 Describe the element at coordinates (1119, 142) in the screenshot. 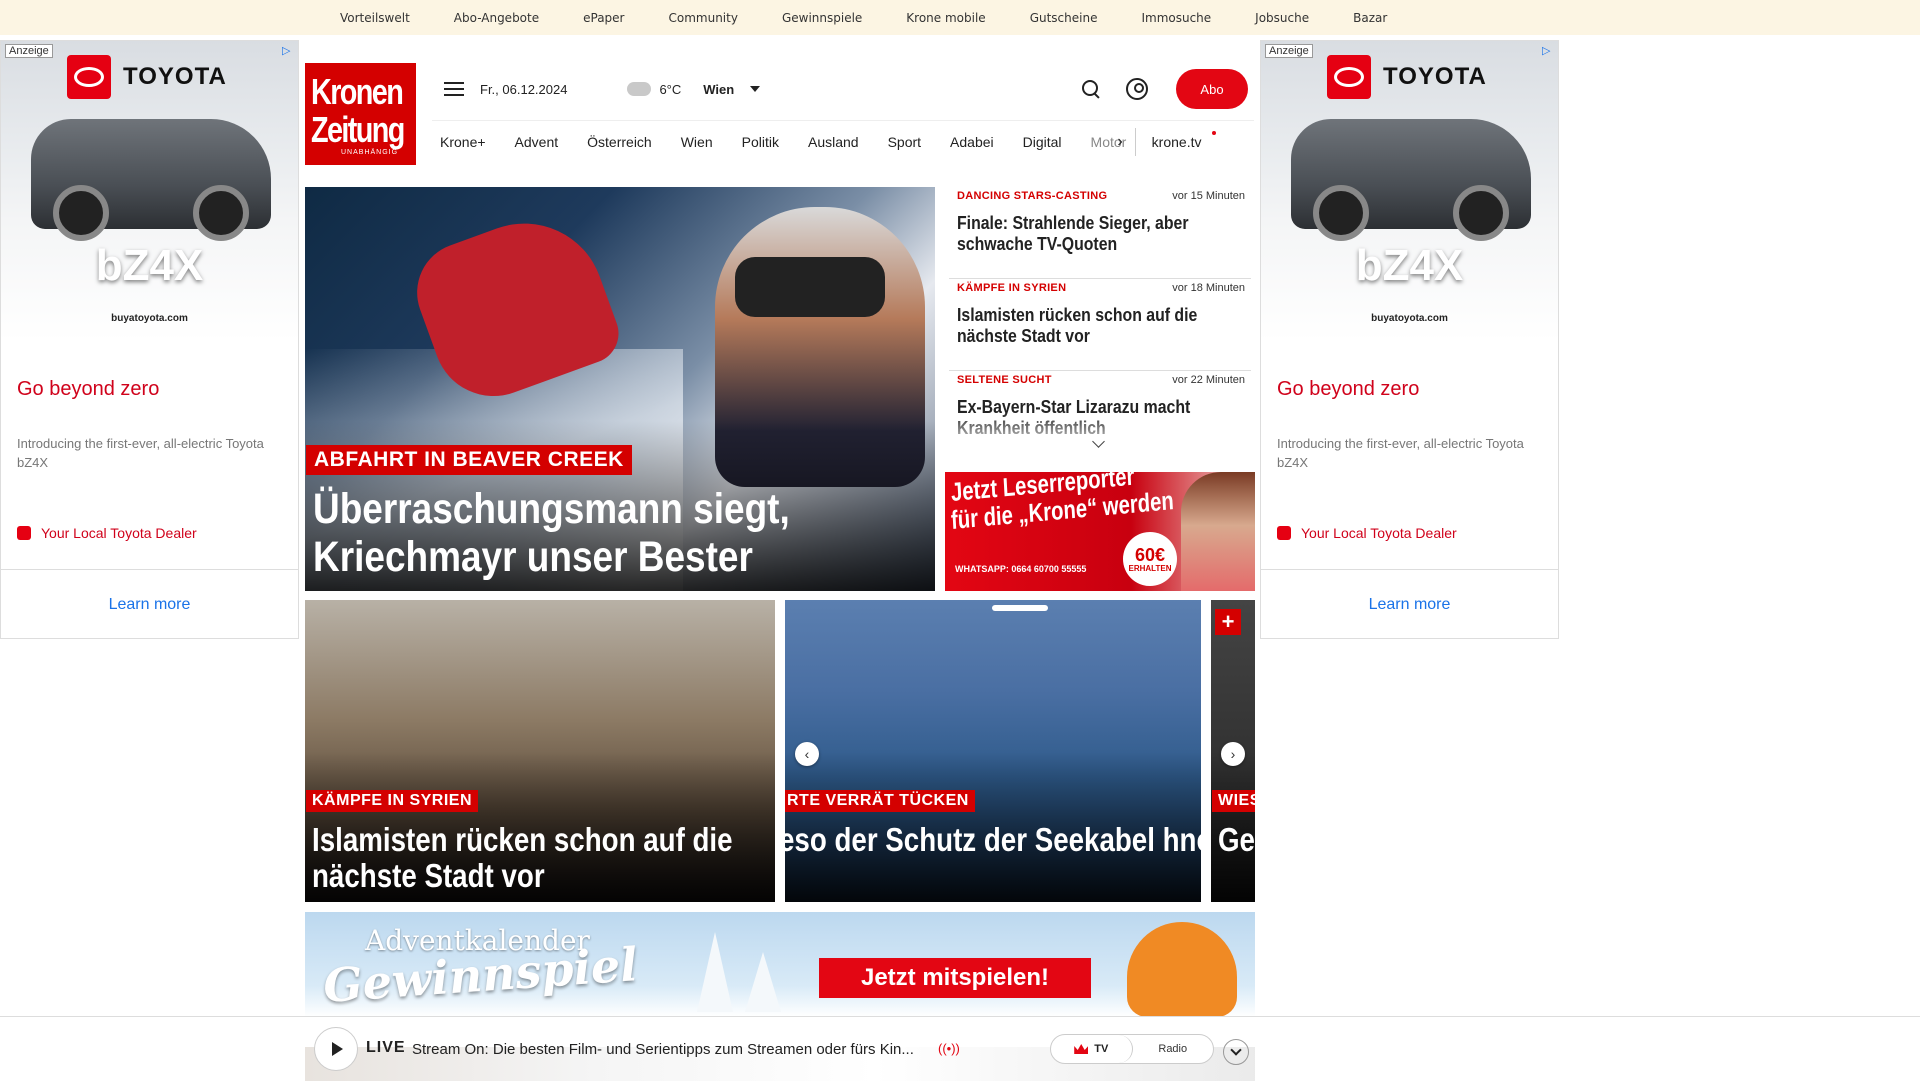

I see `chevron-right-icon: ›` at that location.